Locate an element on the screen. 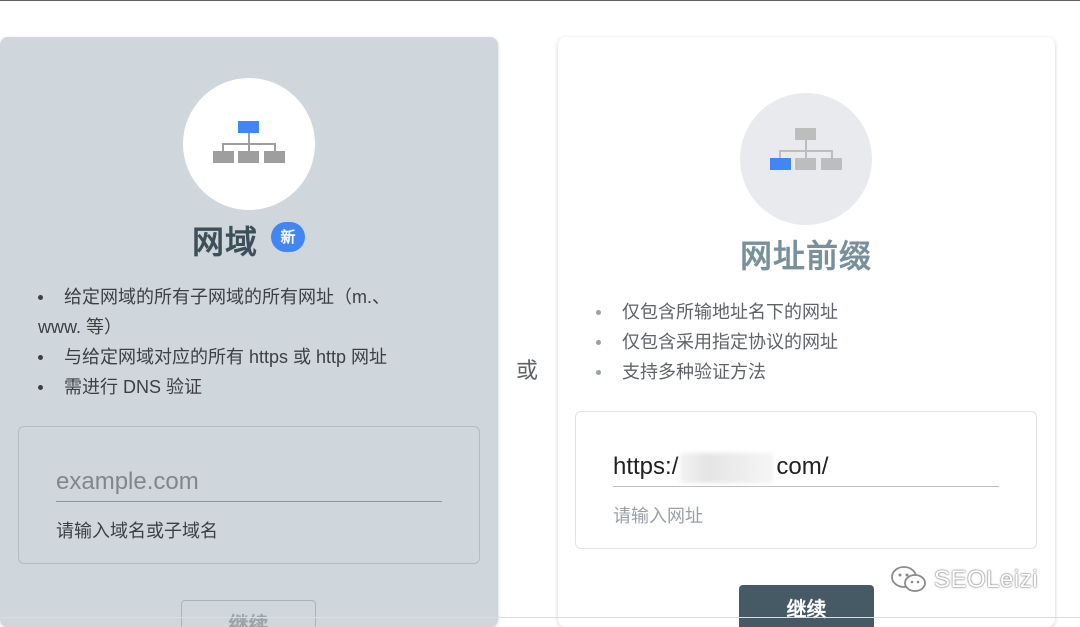 The height and width of the screenshot is (627, 1080). list-item: 需进行 DNS 验证 is located at coordinates (238, 387).